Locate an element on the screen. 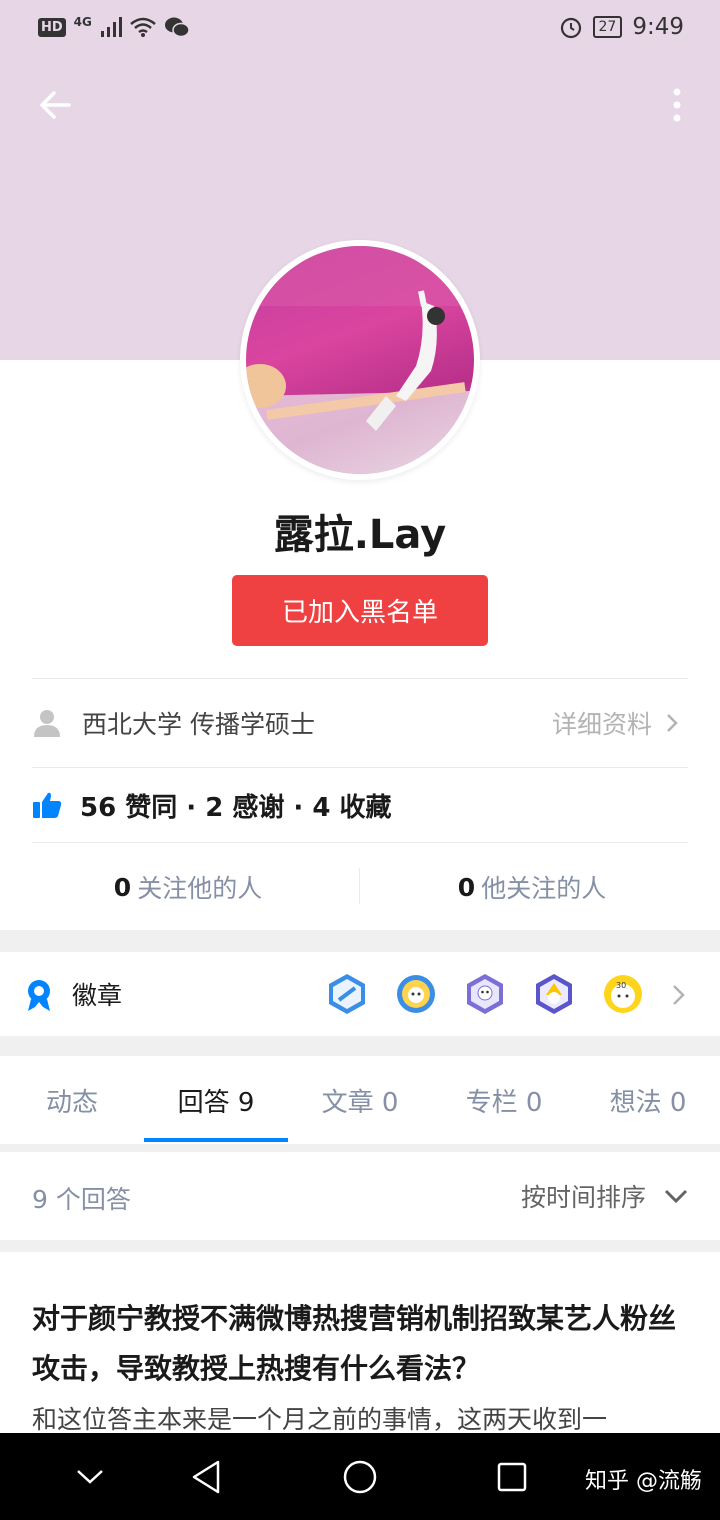 The width and height of the screenshot is (720, 1520). hd-badge: HD is located at coordinates (52, 27).